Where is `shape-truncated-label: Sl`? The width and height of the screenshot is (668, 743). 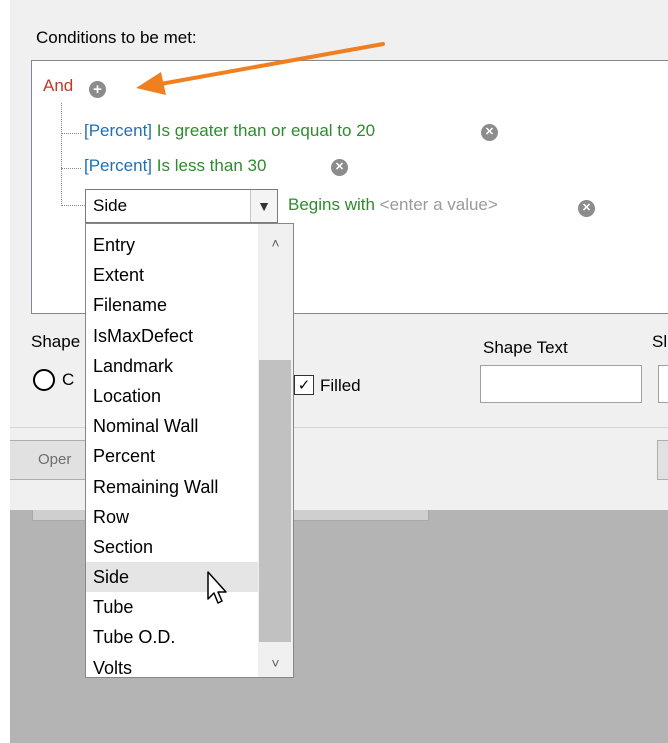
shape-truncated-label: Sl is located at coordinates (660, 341).